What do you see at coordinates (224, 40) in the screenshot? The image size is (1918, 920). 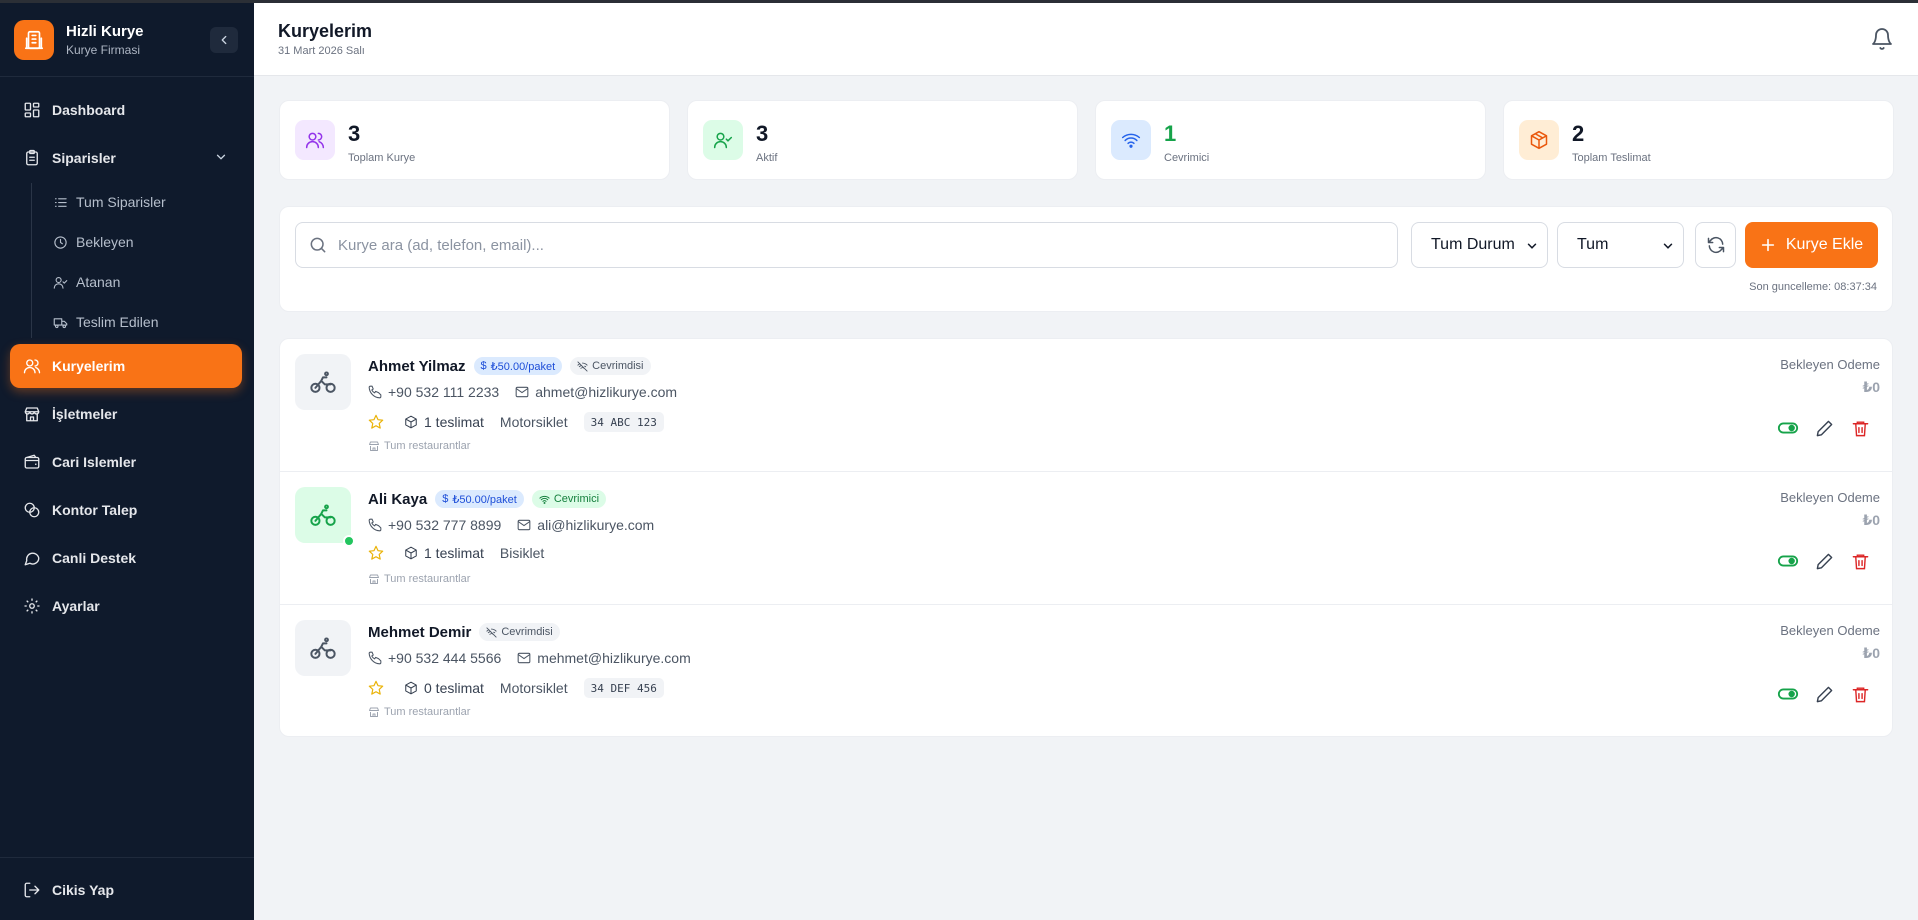 I see `collapse-sidebar-button` at bounding box center [224, 40].